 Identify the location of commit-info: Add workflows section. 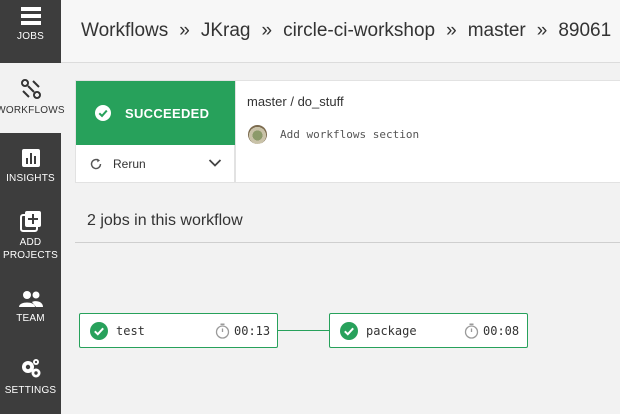
(333, 134).